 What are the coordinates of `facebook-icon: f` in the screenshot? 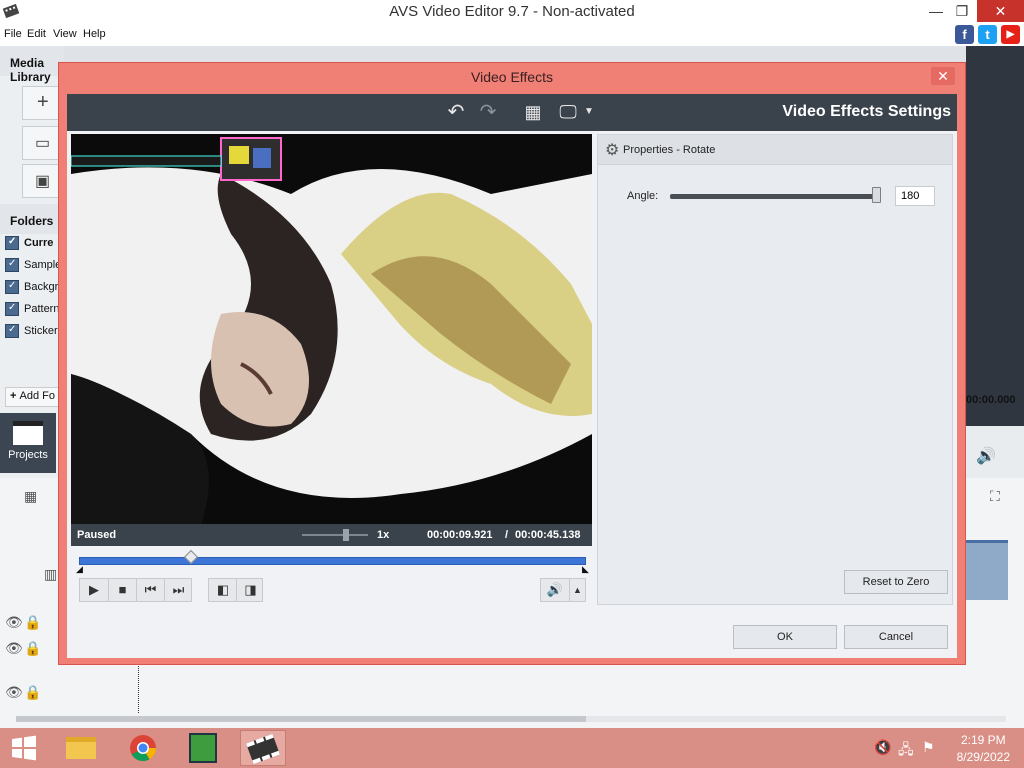 It's located at (964, 34).